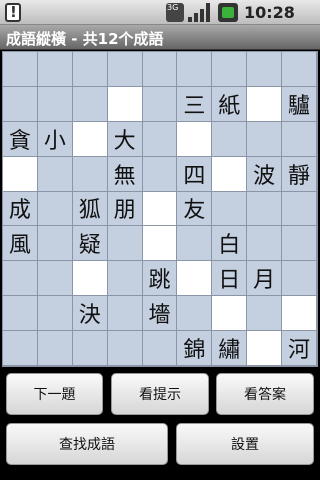 This screenshot has height=480, width=320. What do you see at coordinates (20, 139) in the screenshot?
I see `grid-cell-character: 貪` at bounding box center [20, 139].